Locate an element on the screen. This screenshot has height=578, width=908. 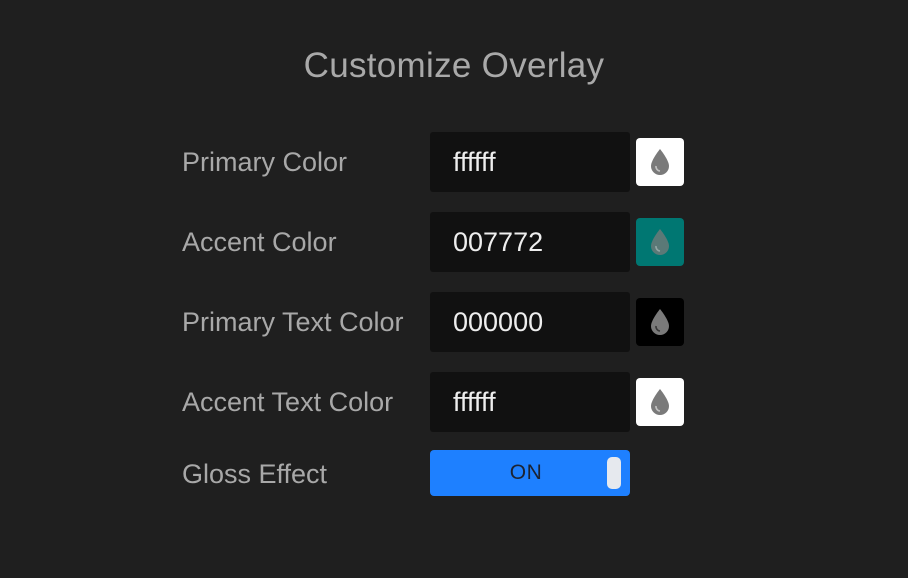
accent-color-label: Accent Color is located at coordinates (259, 242).